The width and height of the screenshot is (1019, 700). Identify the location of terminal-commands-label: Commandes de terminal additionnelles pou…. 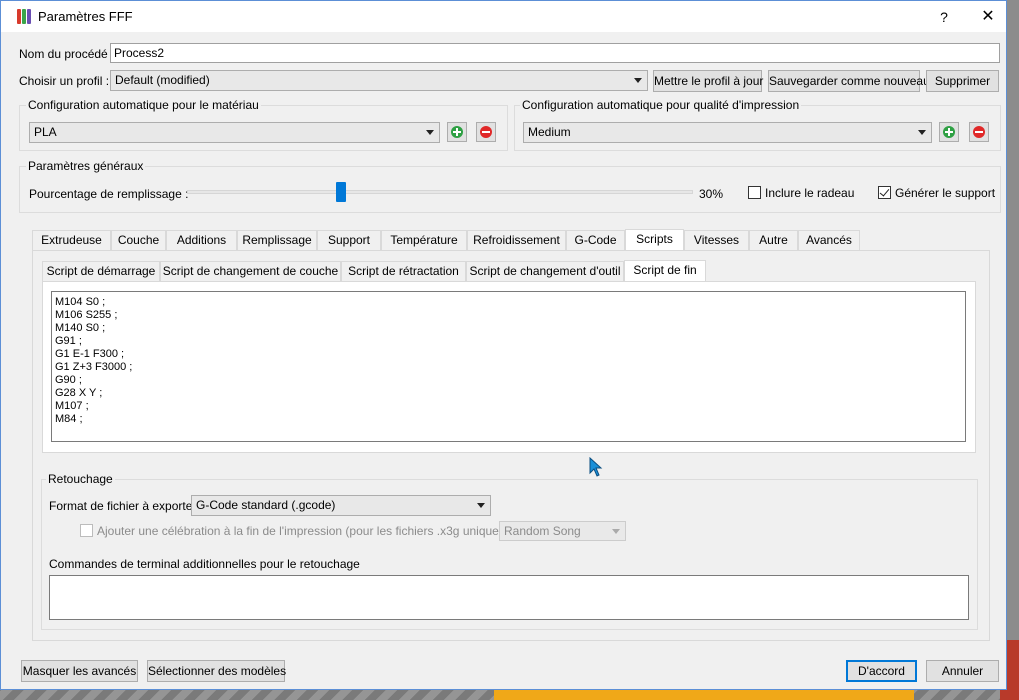
(204, 564).